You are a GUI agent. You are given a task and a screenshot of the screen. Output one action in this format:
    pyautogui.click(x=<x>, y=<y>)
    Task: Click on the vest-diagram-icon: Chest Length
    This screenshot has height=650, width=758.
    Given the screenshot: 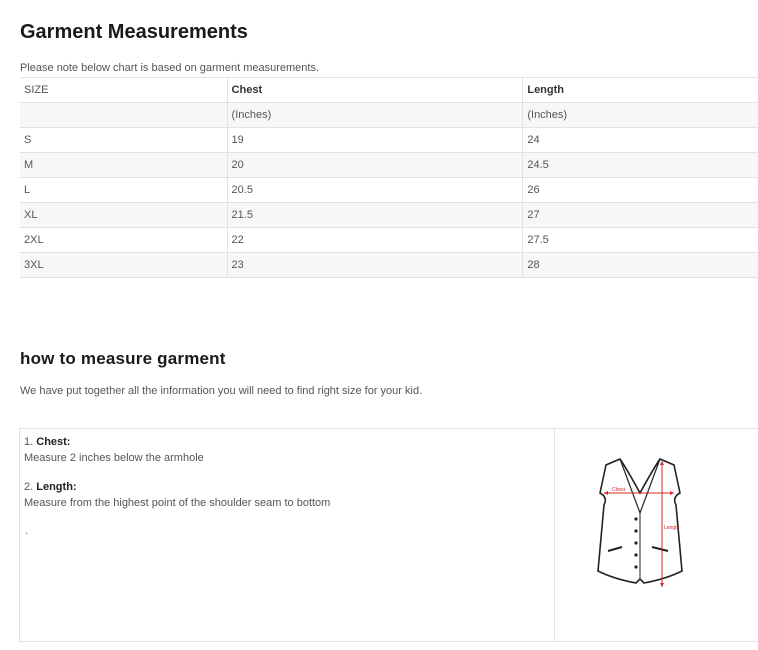 What is the action you would take?
    pyautogui.click(x=640, y=522)
    